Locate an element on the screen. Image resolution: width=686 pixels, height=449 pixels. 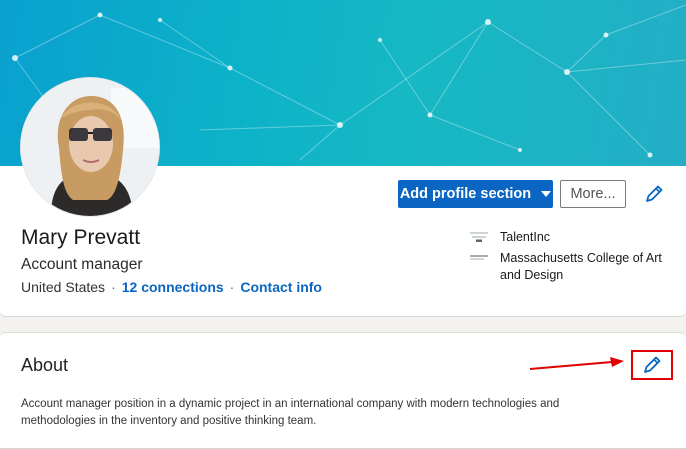
org-name: TalentInc is located at coordinates (525, 237).